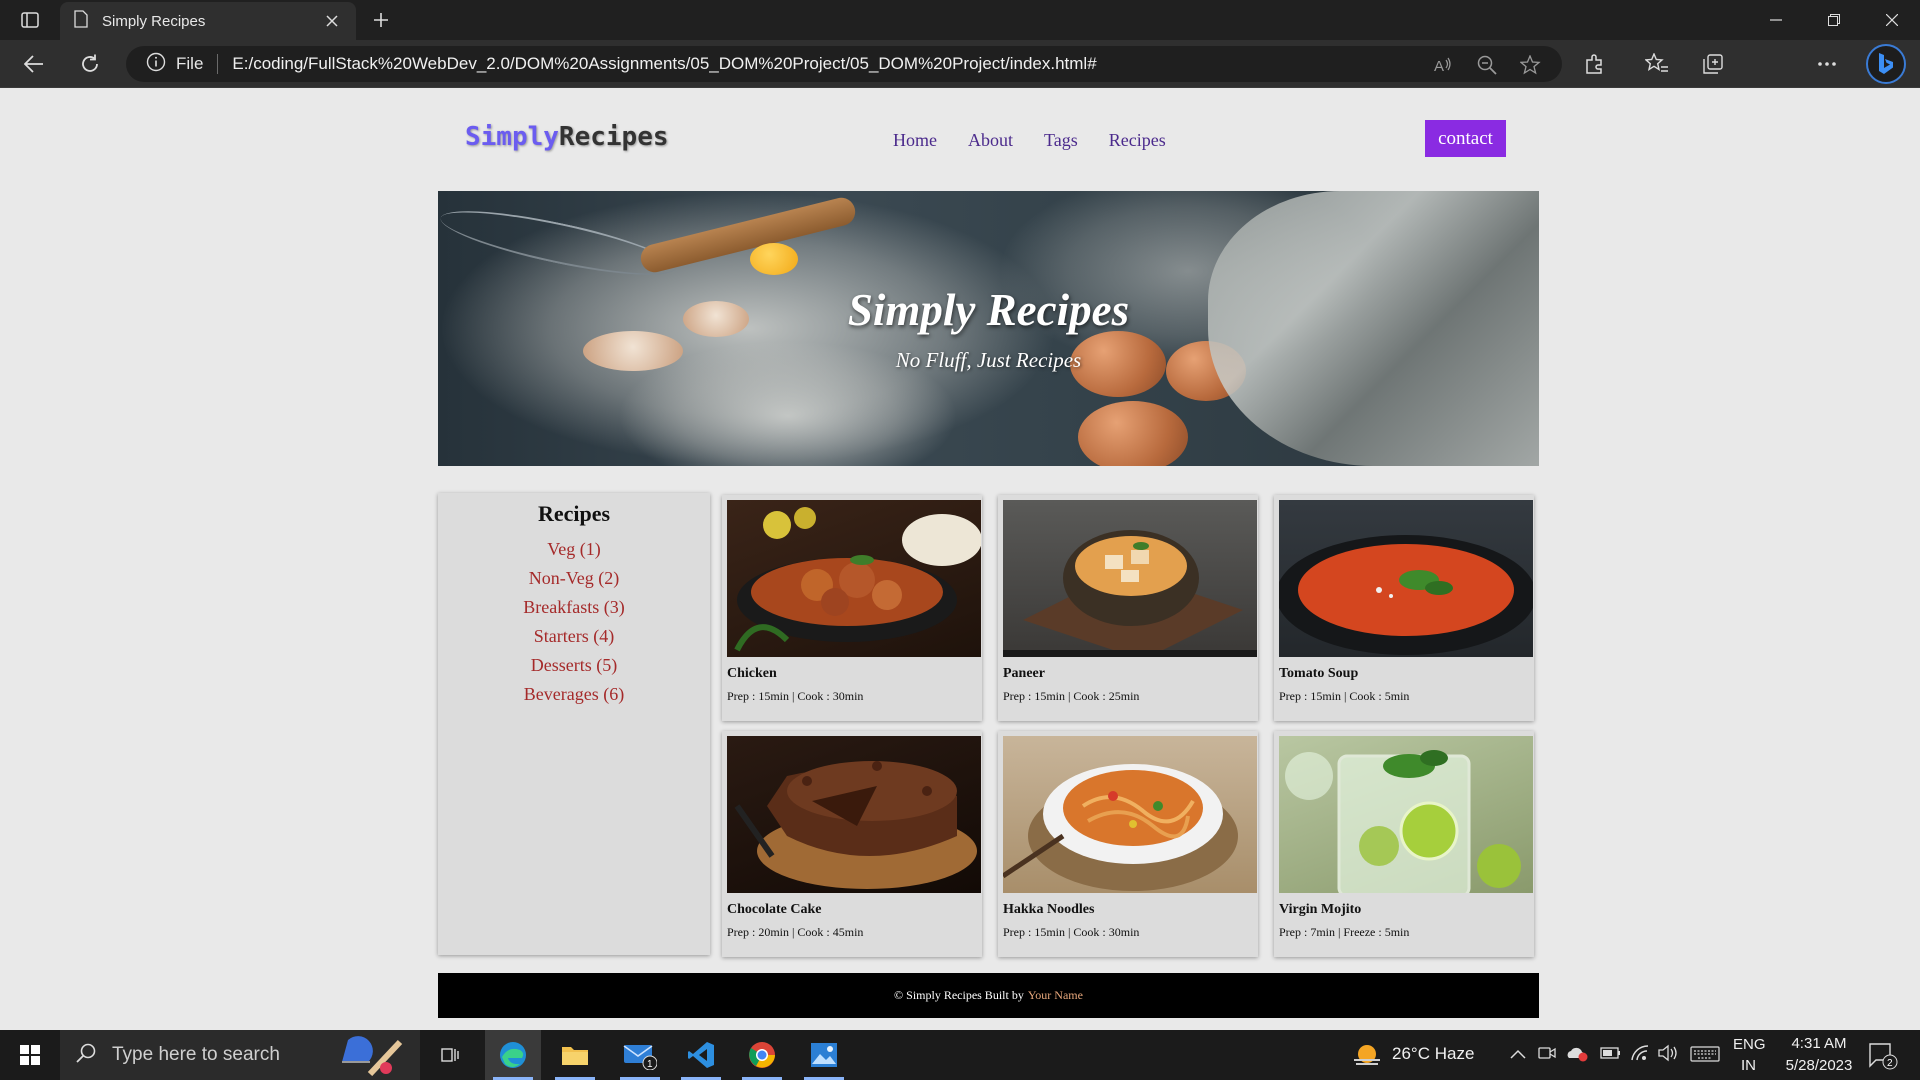  What do you see at coordinates (1367, 1057) in the screenshot?
I see `weather-icon` at bounding box center [1367, 1057].